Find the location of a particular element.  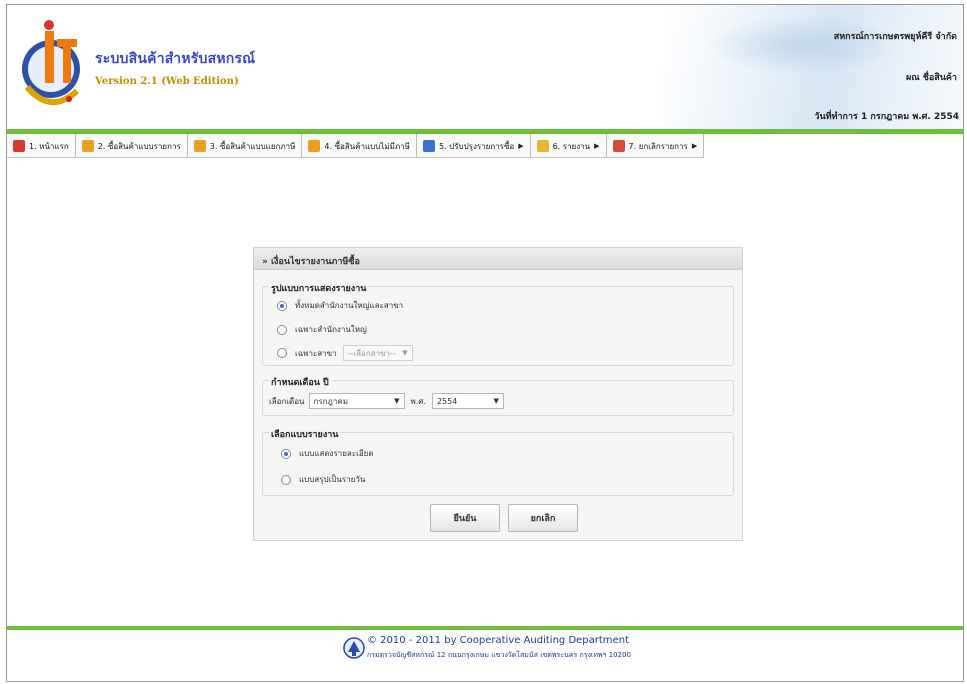

year-select: 2554 ▼ is located at coordinates (467, 401).